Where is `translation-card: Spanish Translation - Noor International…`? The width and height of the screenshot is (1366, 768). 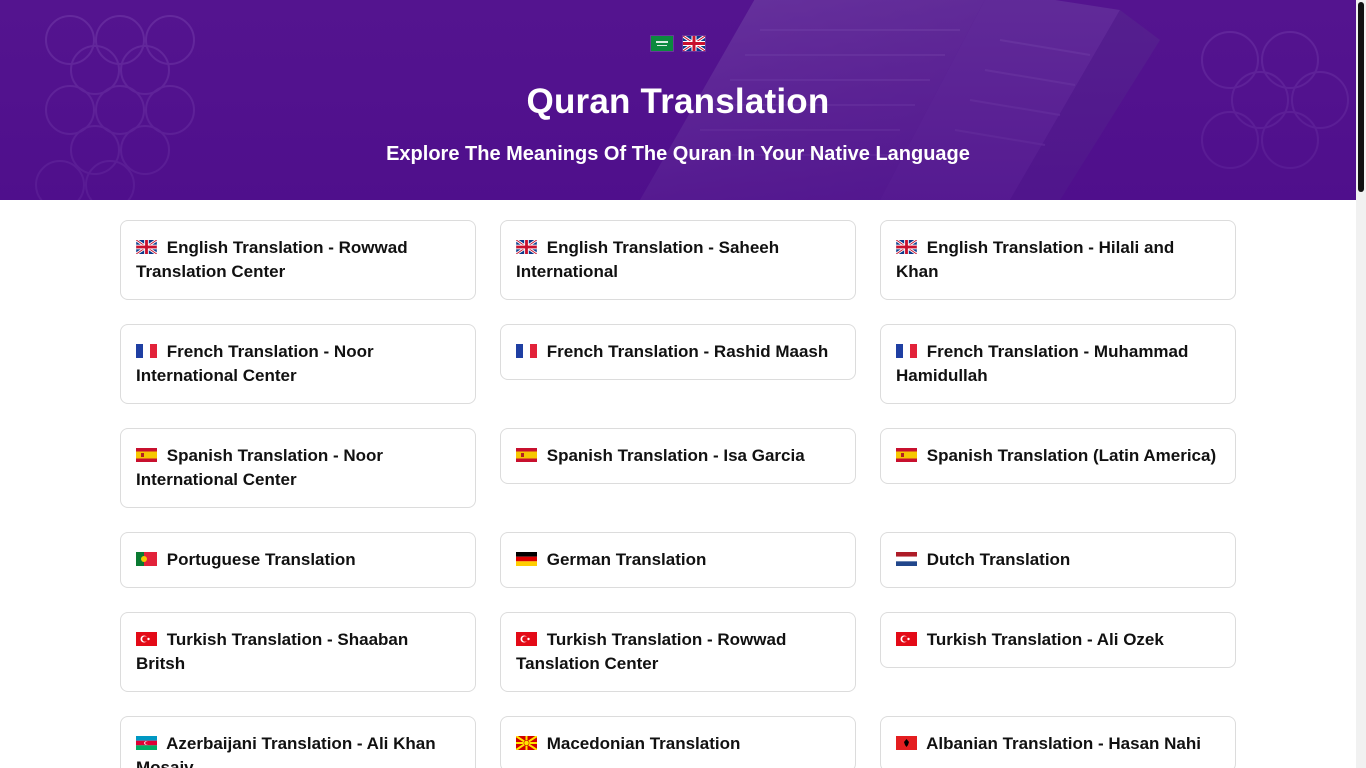
translation-card: Spanish Translation - Noor International… is located at coordinates (298, 468).